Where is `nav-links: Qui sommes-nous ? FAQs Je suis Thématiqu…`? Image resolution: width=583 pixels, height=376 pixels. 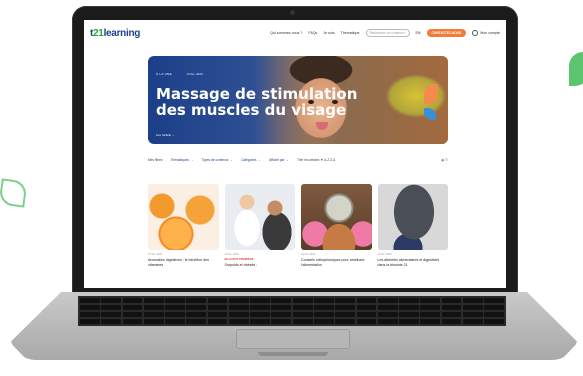
nav-links: Qui sommes-nous ? FAQs Je suis Thématiqu… is located at coordinates (385, 33).